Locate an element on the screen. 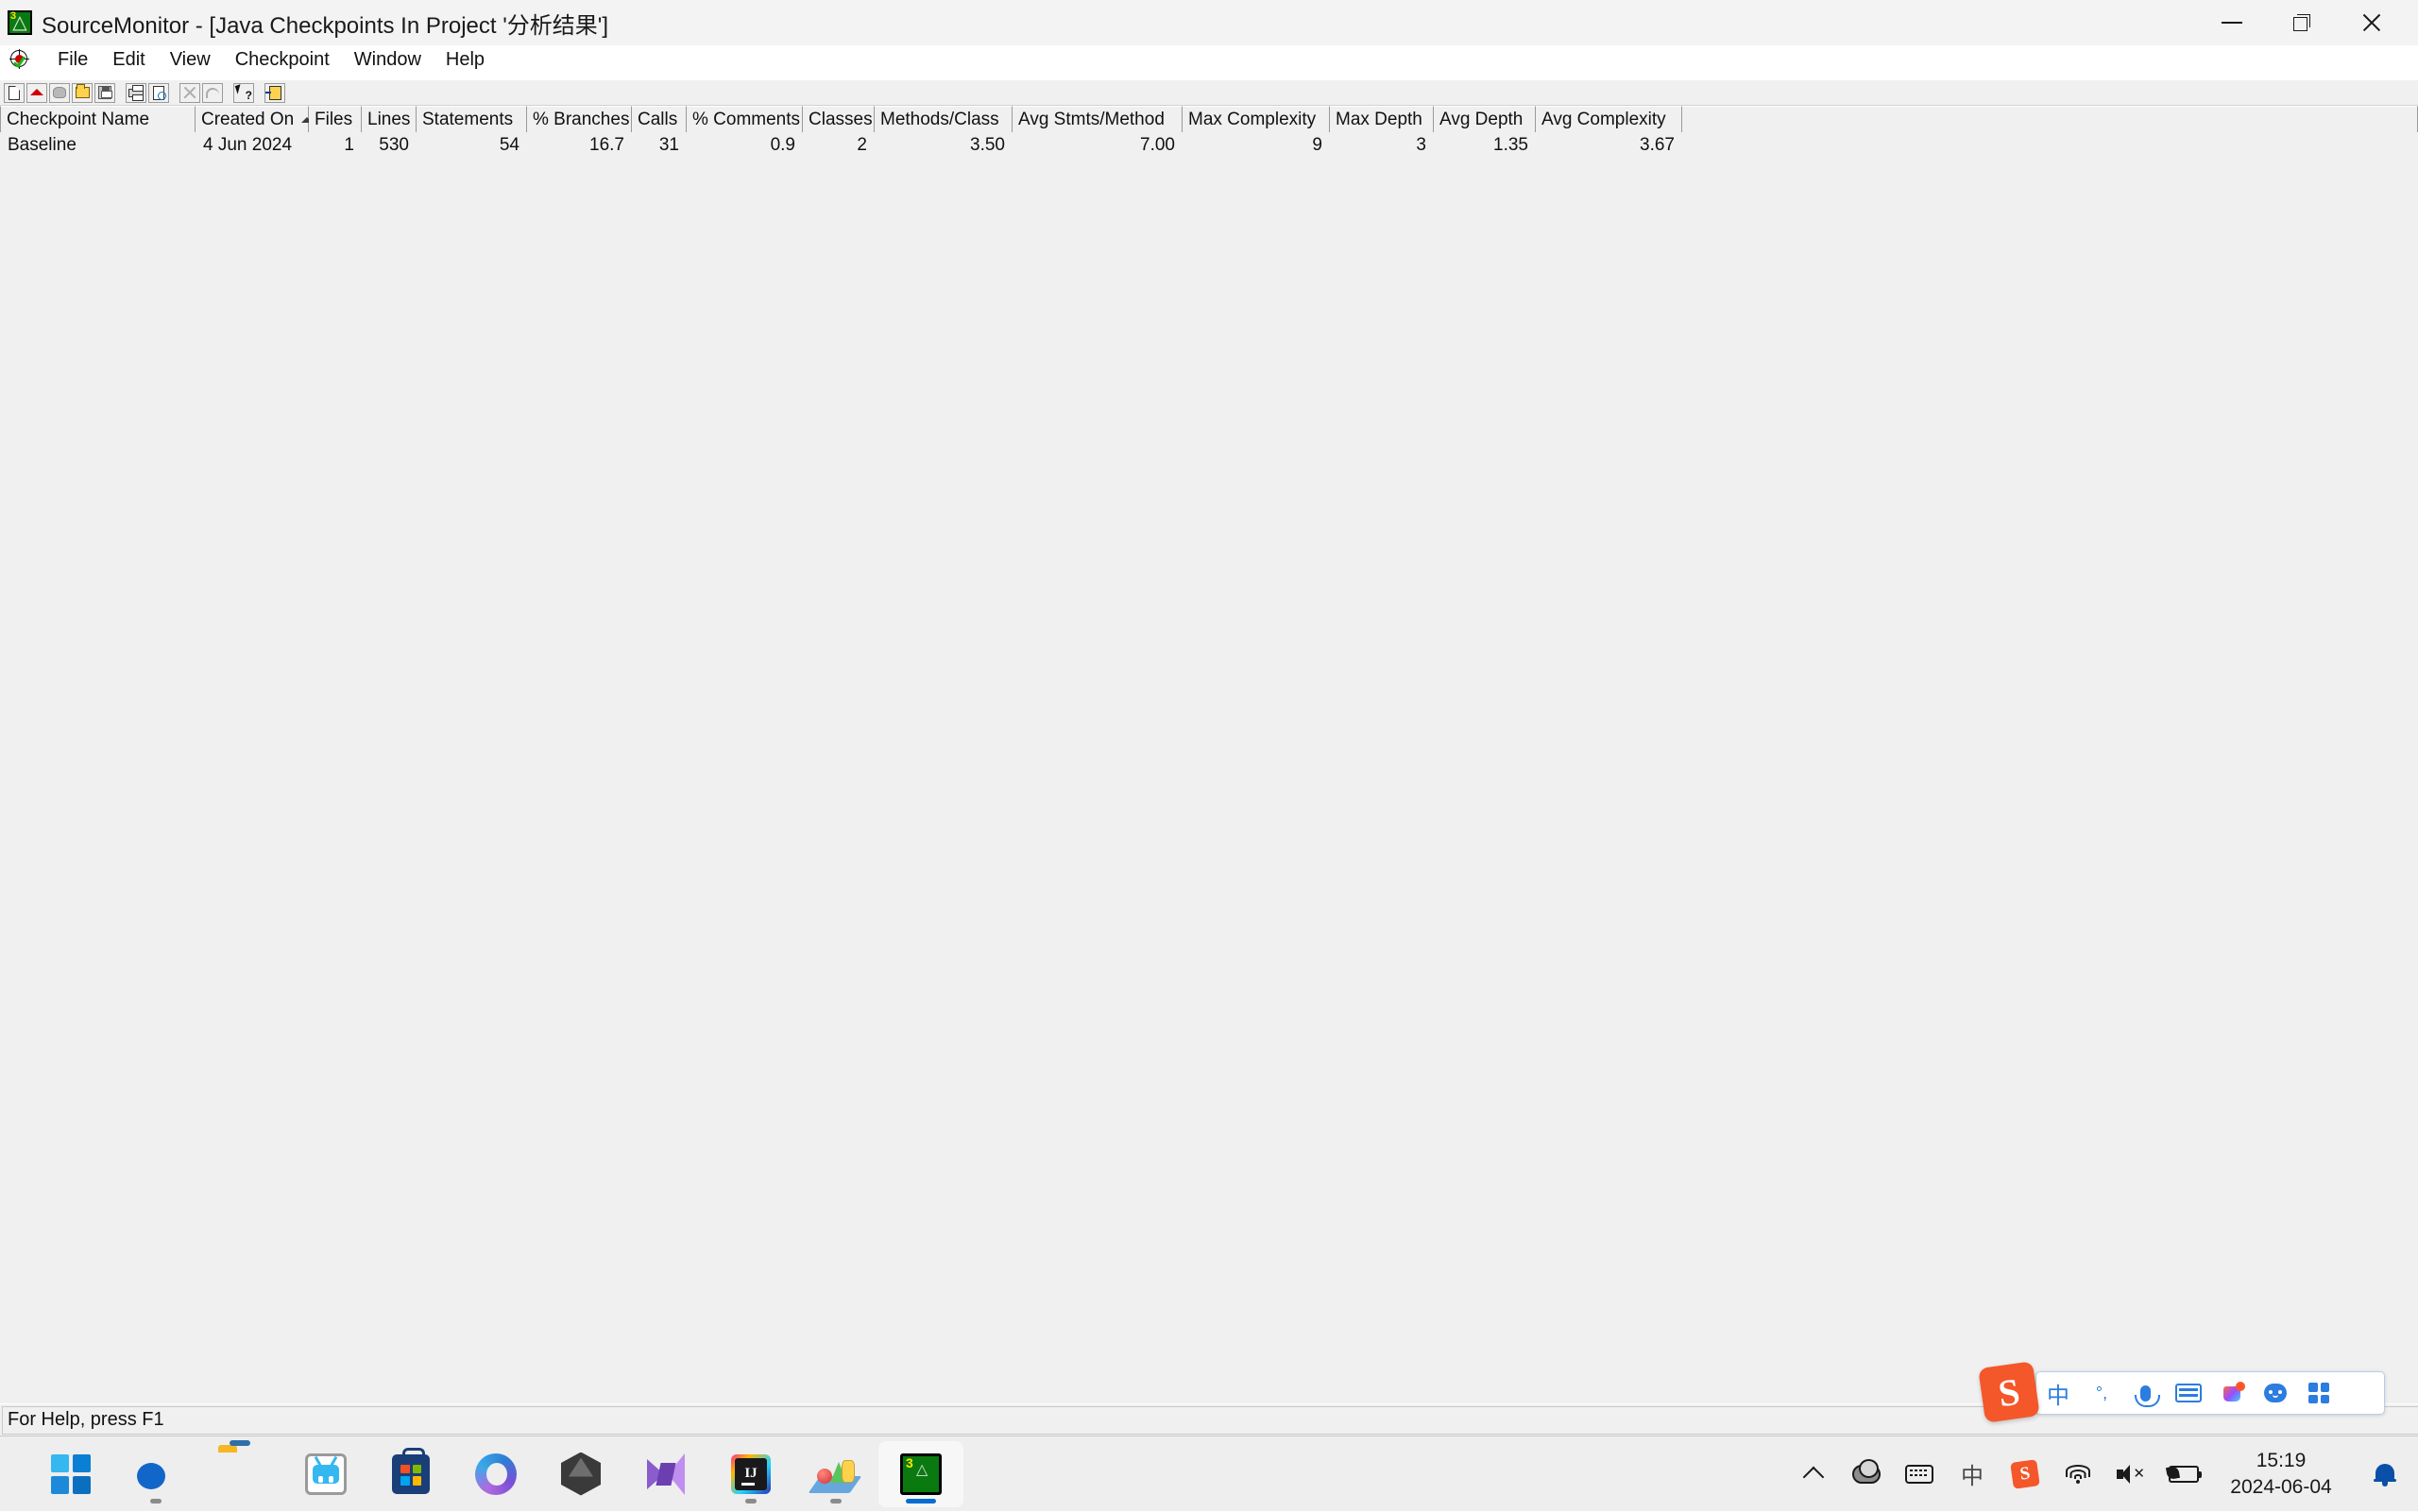 Image resolution: width=2418 pixels, height=1512 pixels. column-header-calls: Calls is located at coordinates (659, 119).